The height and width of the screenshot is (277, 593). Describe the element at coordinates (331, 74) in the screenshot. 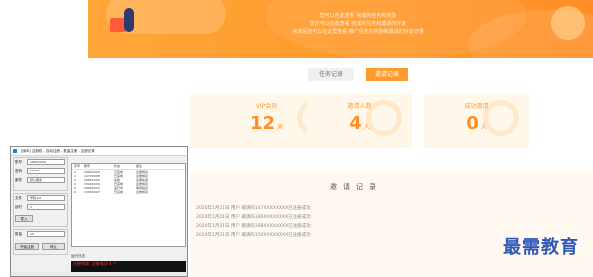

I see `tab-task-records: 任务记录` at that location.